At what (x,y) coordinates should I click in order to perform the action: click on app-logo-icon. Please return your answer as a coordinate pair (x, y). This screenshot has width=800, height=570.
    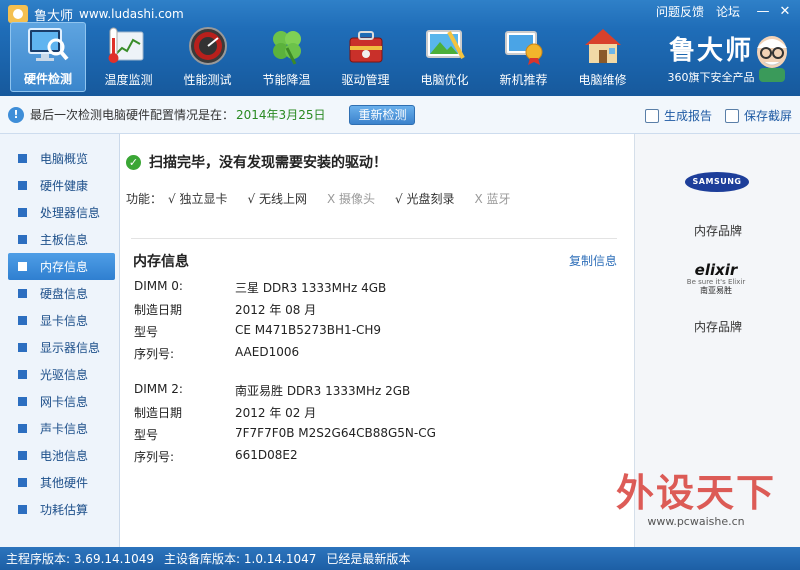
    Looking at the image, I should click on (18, 14).